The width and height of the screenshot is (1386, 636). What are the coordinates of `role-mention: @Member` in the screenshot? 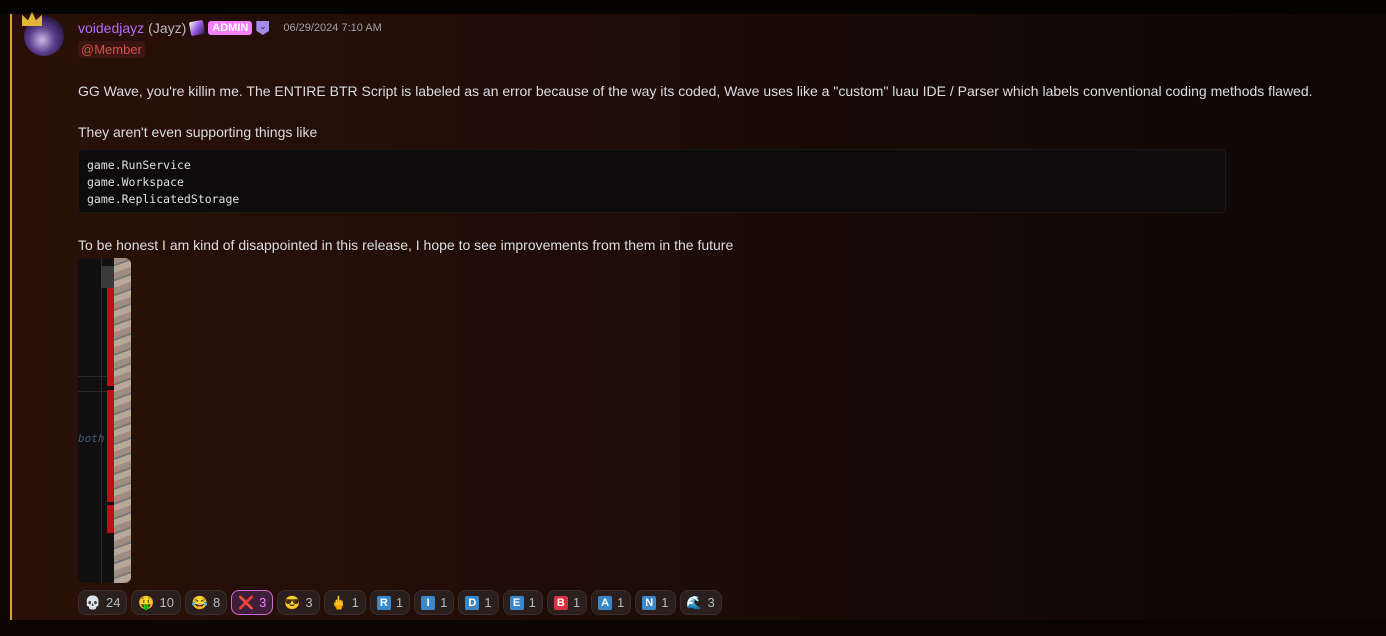 It's located at (111, 49).